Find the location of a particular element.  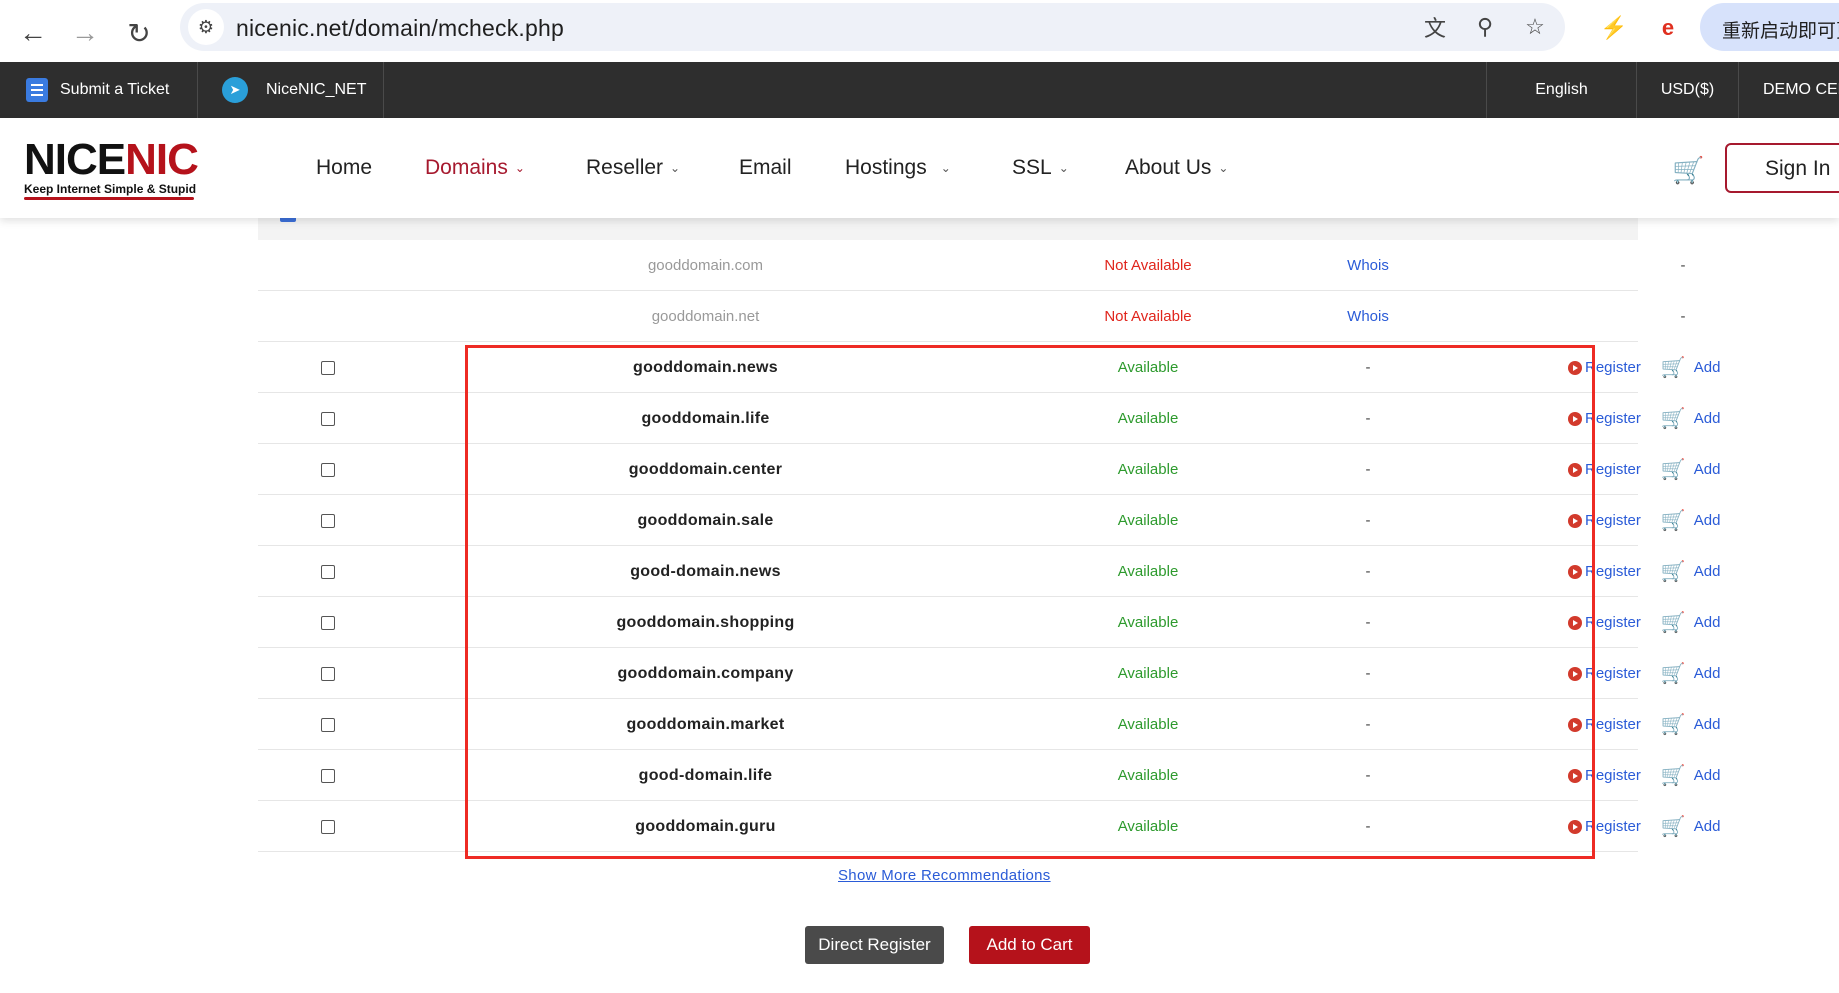

site-info-icon: ⚙ is located at coordinates (206, 27).